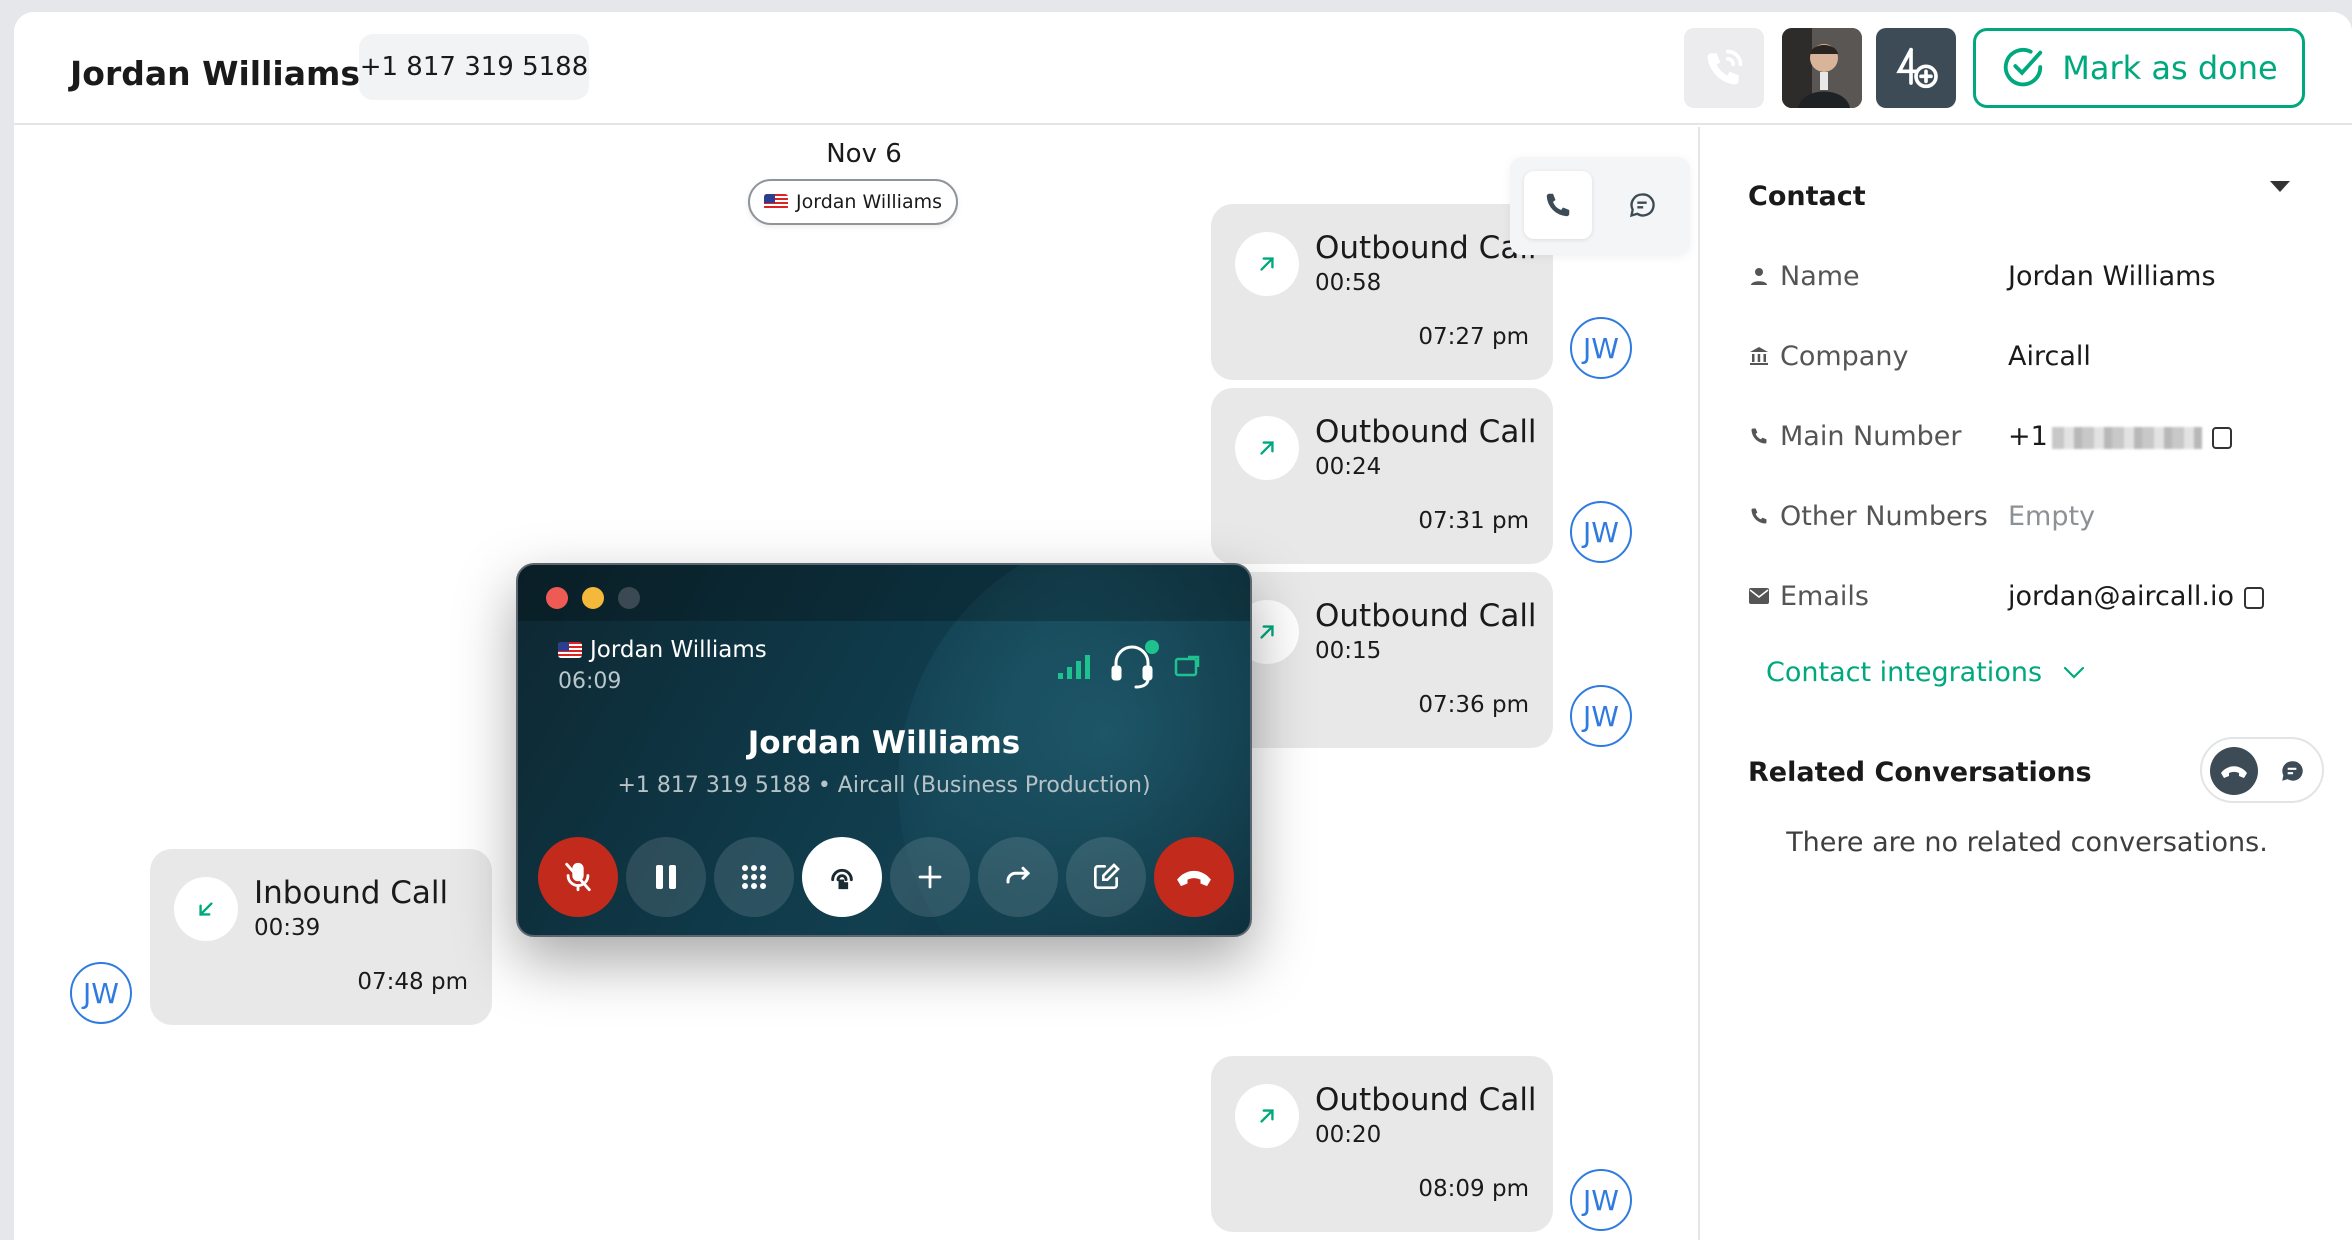 This screenshot has height=1240, width=2352. I want to click on edit-note-icon, so click(1107, 876).